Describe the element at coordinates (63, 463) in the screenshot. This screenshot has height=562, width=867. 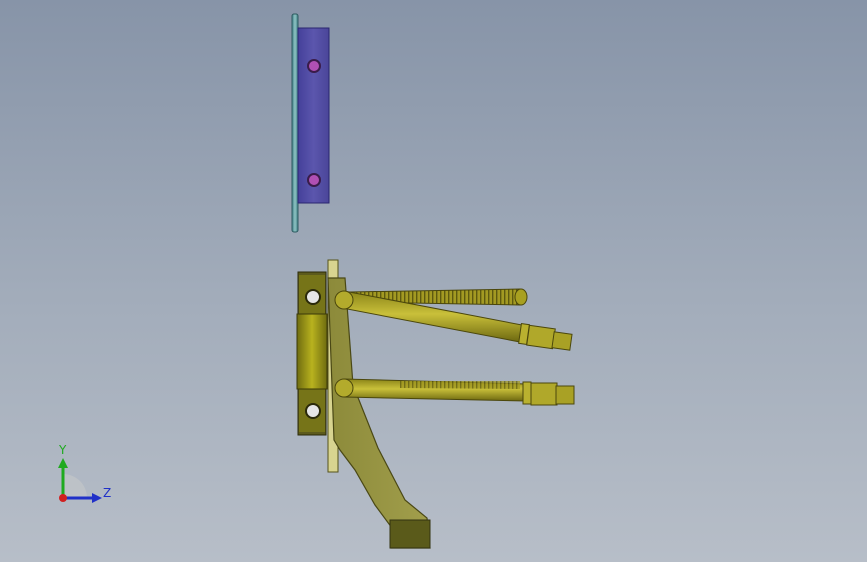
I see `y-axis-arrow` at that location.